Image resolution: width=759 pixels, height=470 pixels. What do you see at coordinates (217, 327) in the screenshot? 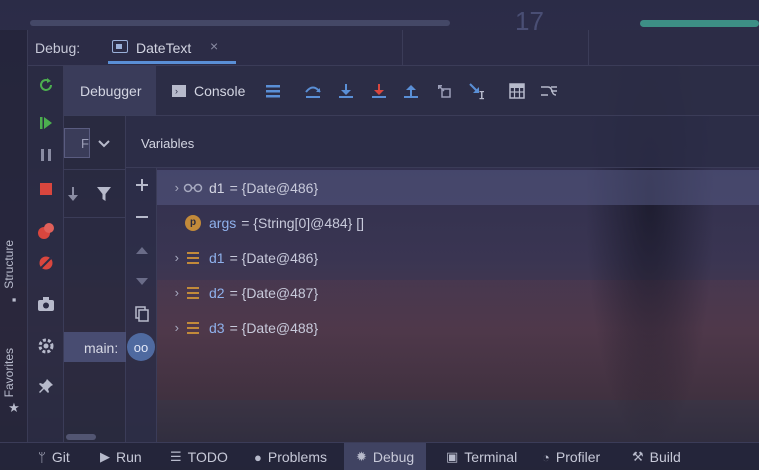
I see `variable-name: d3` at bounding box center [217, 327].